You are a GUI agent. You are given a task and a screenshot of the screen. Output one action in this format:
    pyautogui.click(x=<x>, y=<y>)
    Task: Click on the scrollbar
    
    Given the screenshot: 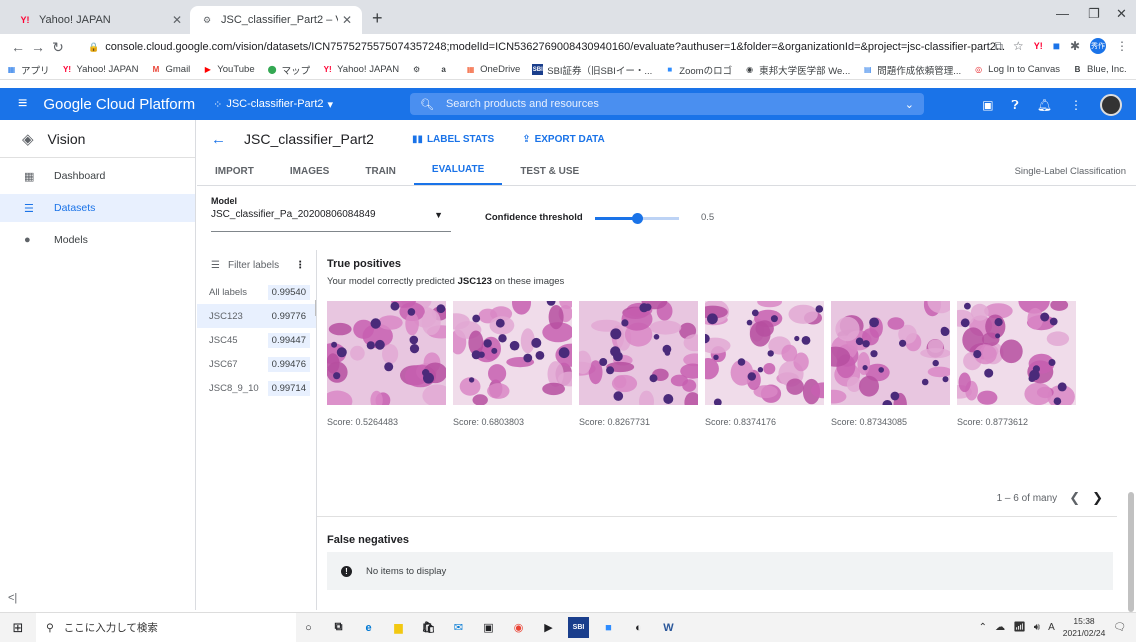 What is the action you would take?
    pyautogui.click(x=1131, y=492)
    